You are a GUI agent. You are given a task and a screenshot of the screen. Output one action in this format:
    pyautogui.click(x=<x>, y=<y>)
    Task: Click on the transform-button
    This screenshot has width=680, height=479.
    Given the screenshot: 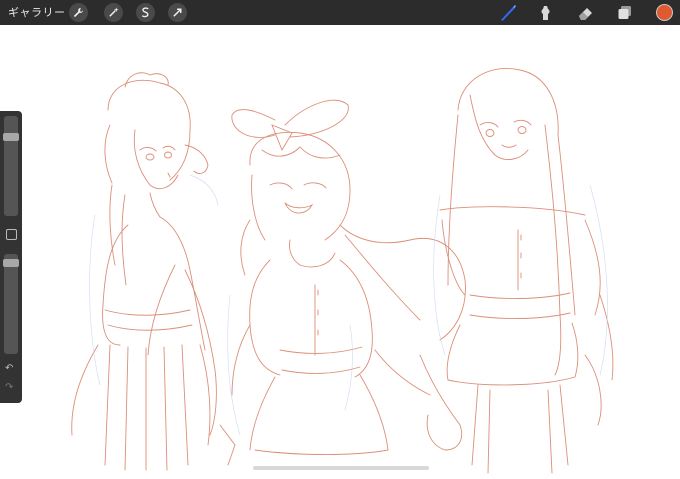 What is the action you would take?
    pyautogui.click(x=177, y=12)
    